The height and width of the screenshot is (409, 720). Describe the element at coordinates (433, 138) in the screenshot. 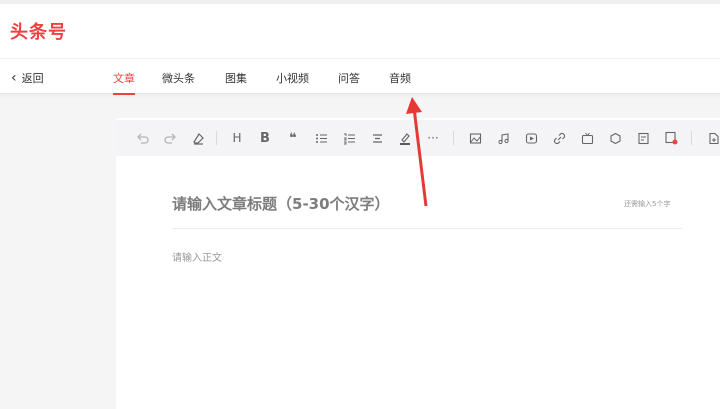

I see `more-icon: ···` at that location.